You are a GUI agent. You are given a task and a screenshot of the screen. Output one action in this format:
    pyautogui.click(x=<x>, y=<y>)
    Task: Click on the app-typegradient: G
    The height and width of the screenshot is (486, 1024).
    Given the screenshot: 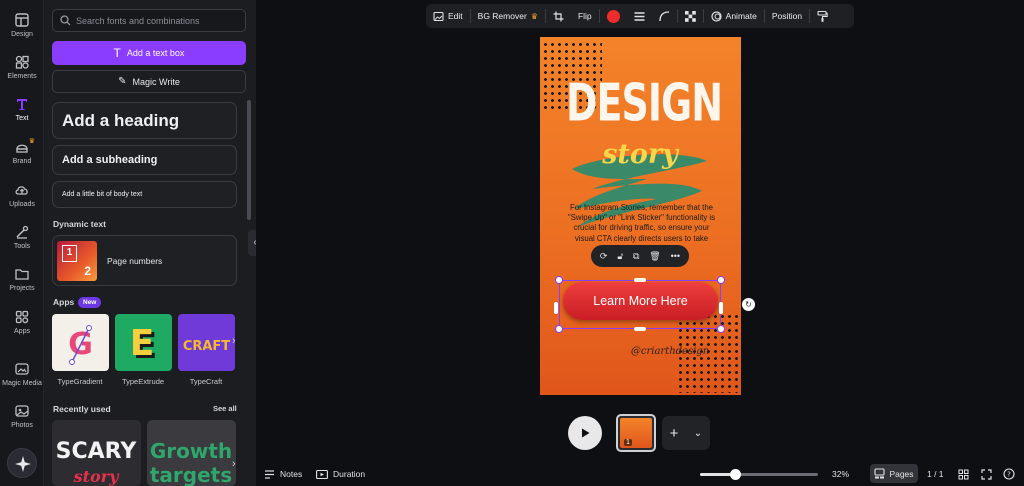 What is the action you would take?
    pyautogui.click(x=80, y=342)
    